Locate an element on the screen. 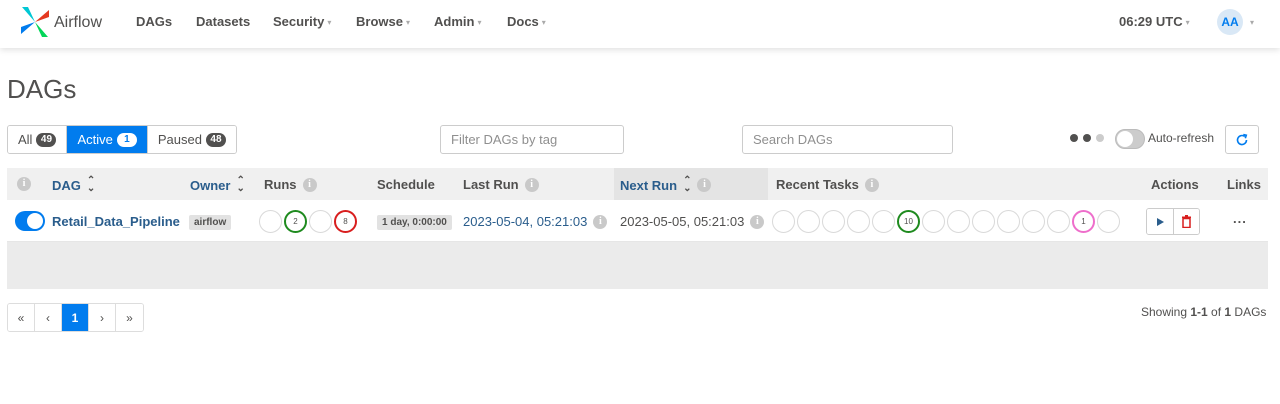 The height and width of the screenshot is (404, 1280). next-run-value: 2023-05-05, 05:21:03 is located at coordinates (682, 221).